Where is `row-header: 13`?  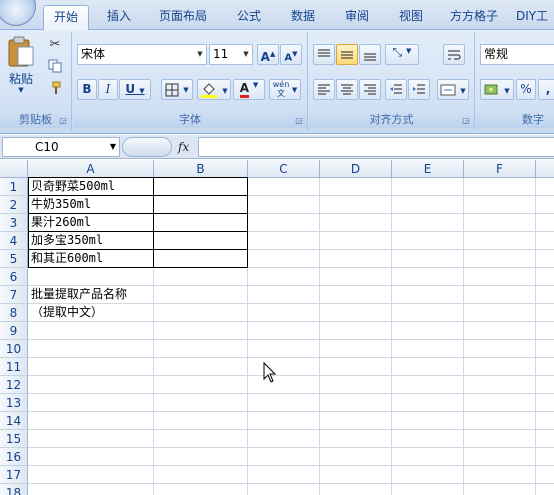 row-header: 13 is located at coordinates (14, 403).